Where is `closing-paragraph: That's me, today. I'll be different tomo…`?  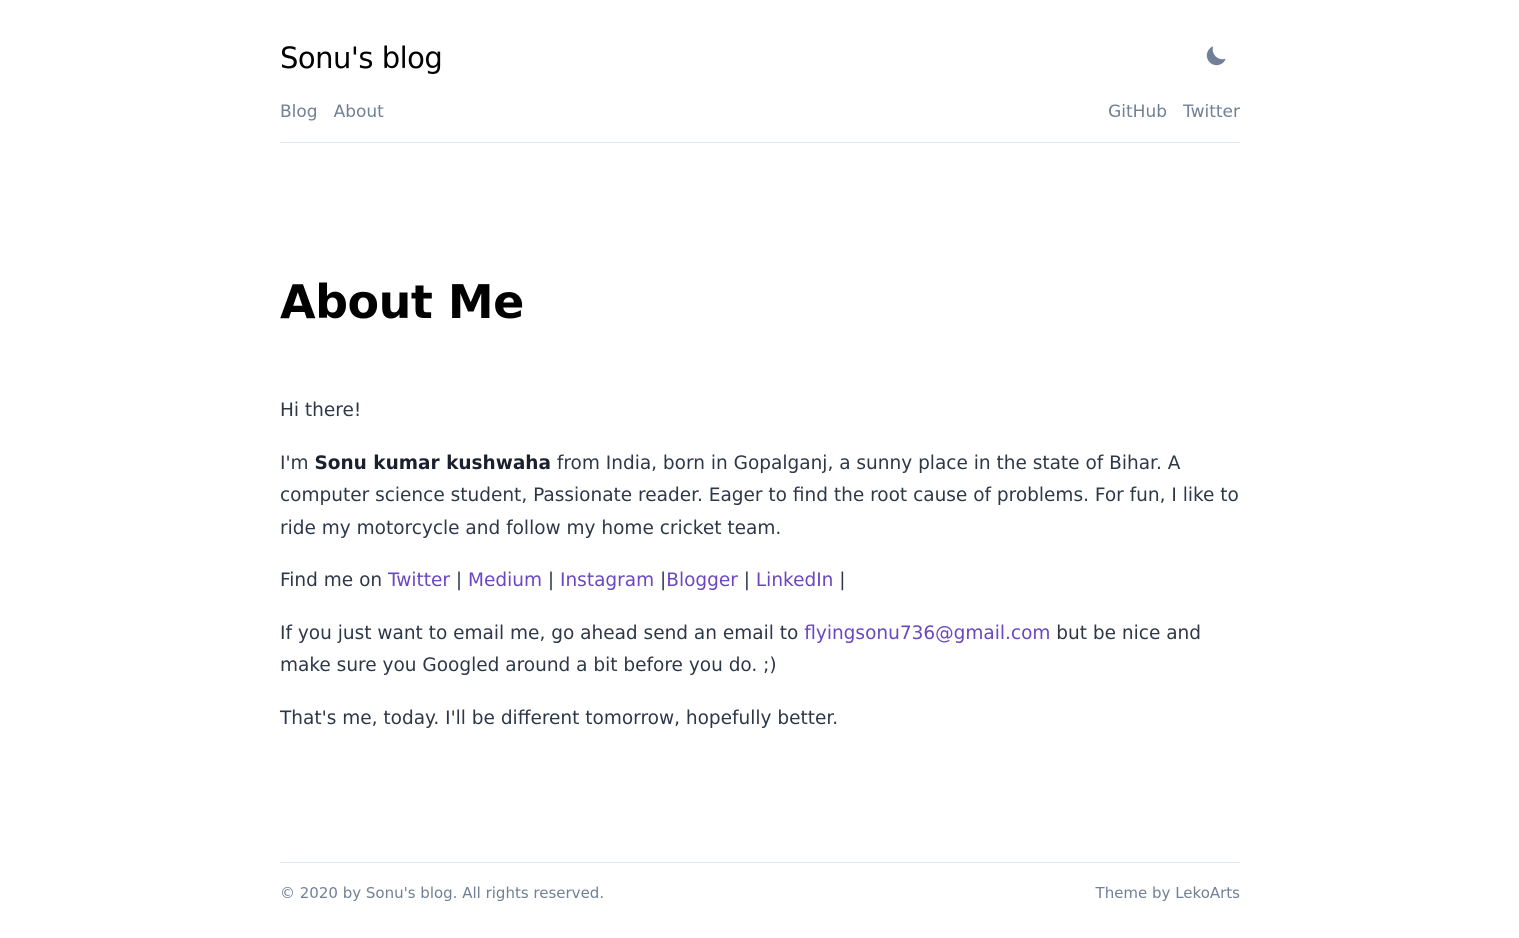
closing-paragraph: That's me, today. I'll be different tomo… is located at coordinates (559, 718).